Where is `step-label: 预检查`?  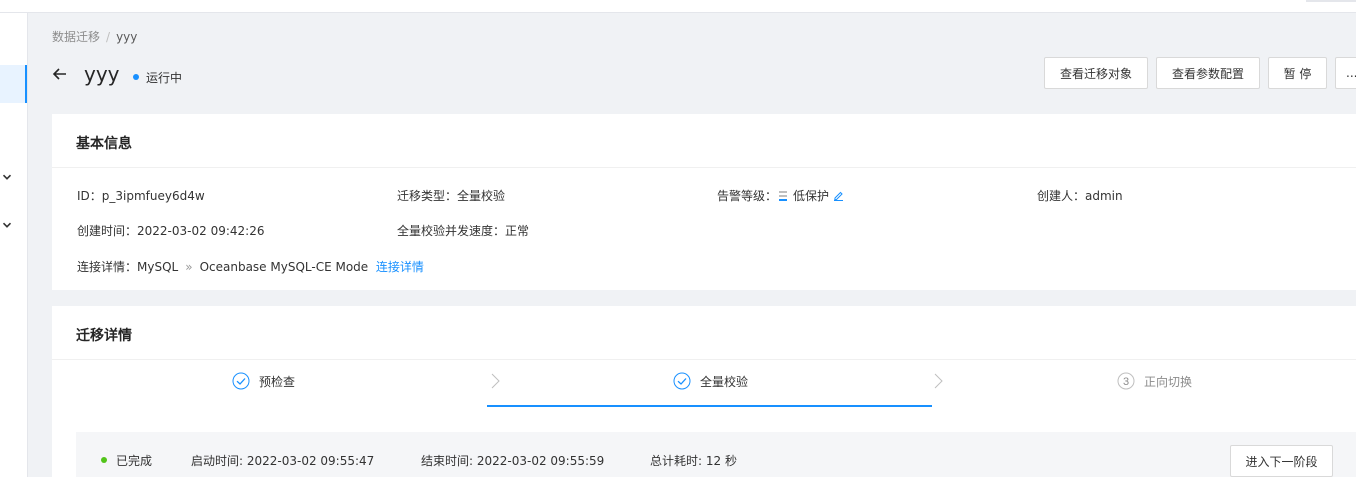
step-label: 预检查 is located at coordinates (277, 381).